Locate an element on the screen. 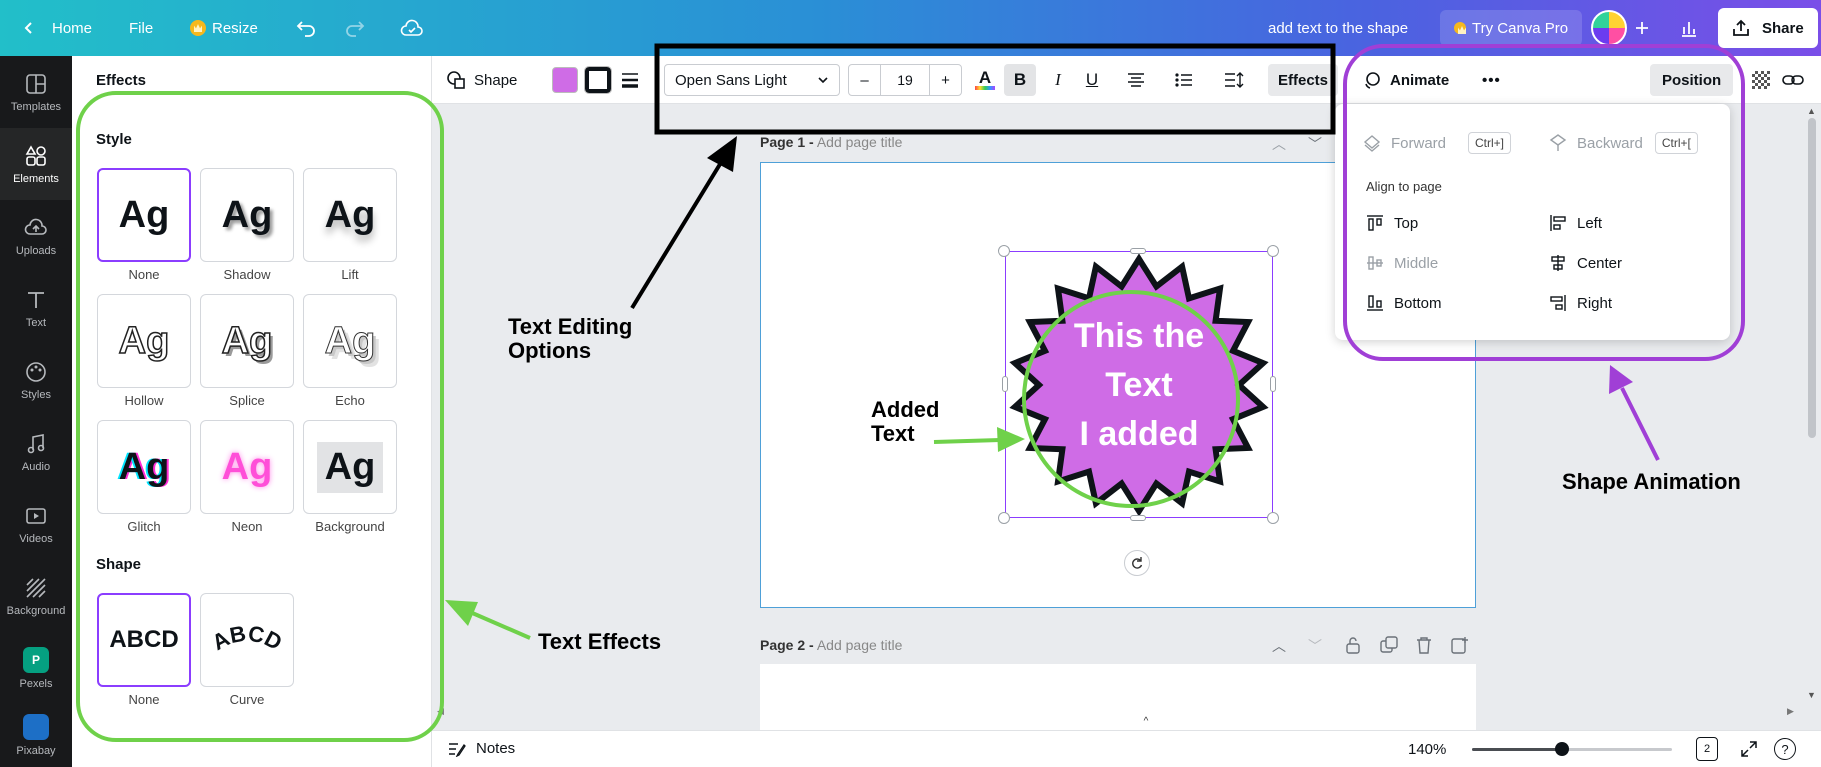  shape-icon is located at coordinates (456, 80).